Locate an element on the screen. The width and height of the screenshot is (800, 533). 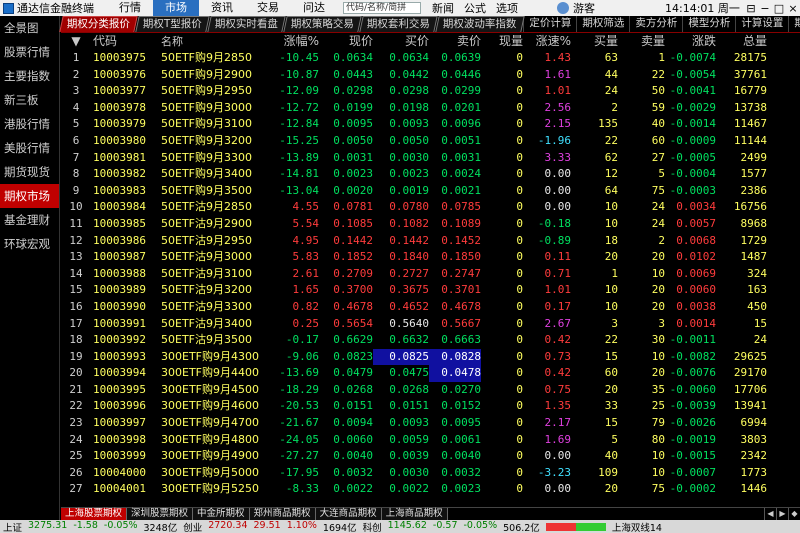
header-vol: 现量 is located at coordinates (502, 41).